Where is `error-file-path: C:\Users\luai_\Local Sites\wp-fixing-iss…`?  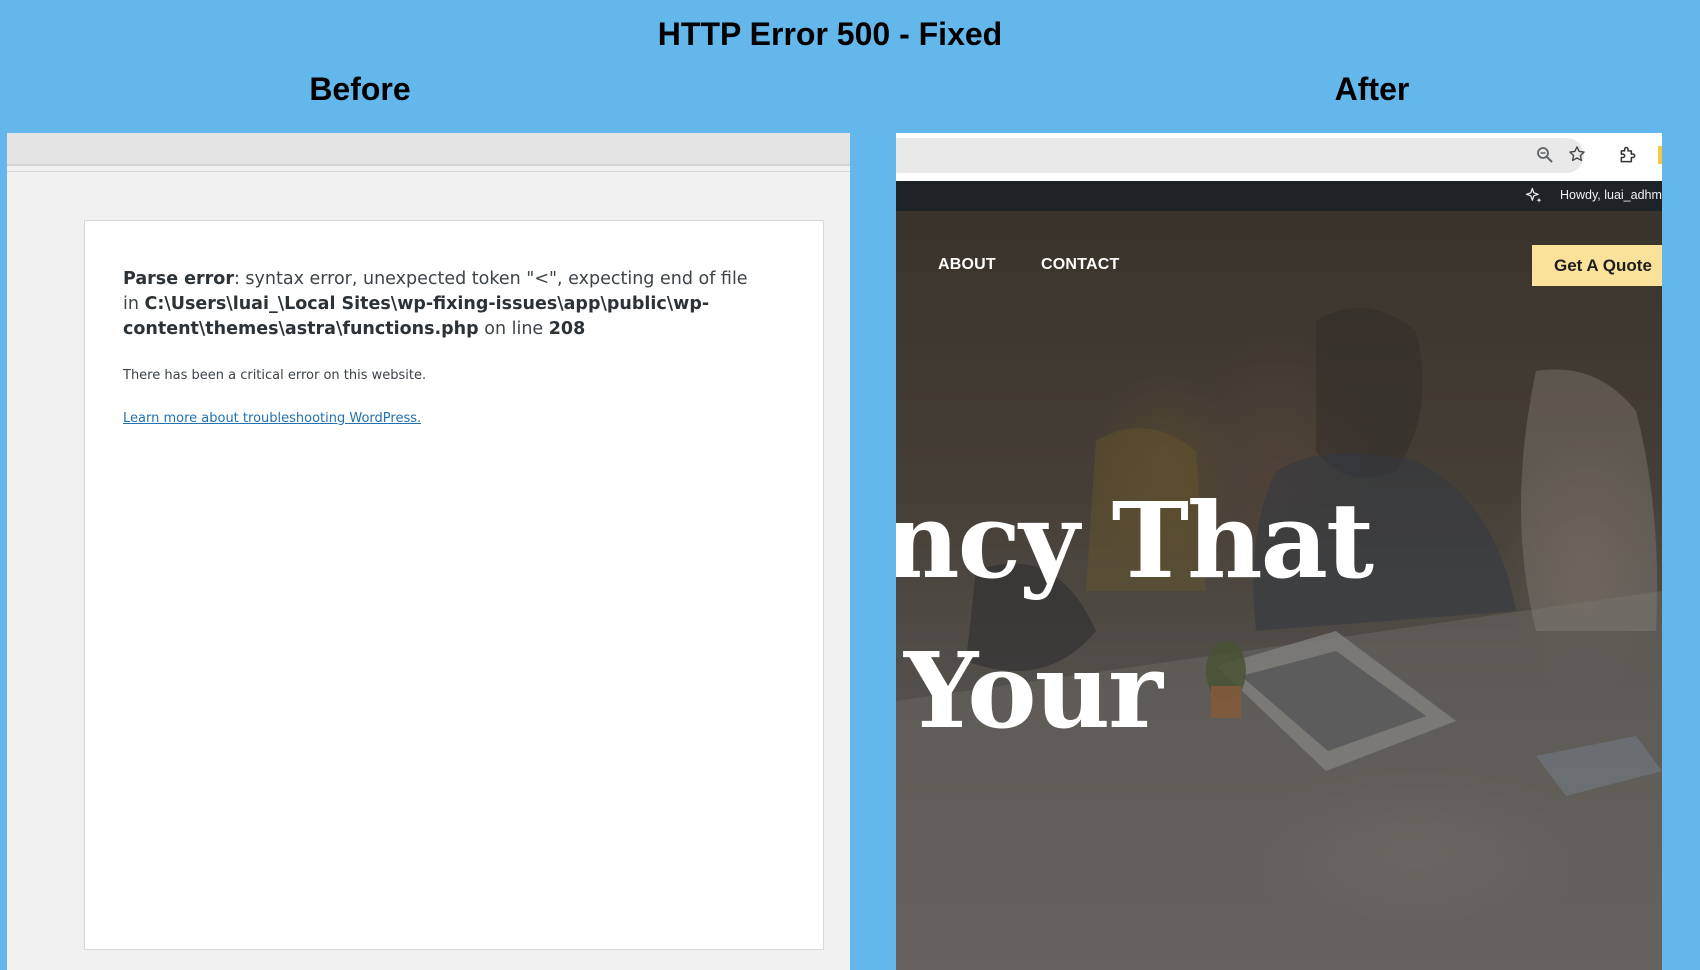 error-file-path: C:\Users\luai_\Local Sites\wp-fixing-iss… is located at coordinates (416, 316).